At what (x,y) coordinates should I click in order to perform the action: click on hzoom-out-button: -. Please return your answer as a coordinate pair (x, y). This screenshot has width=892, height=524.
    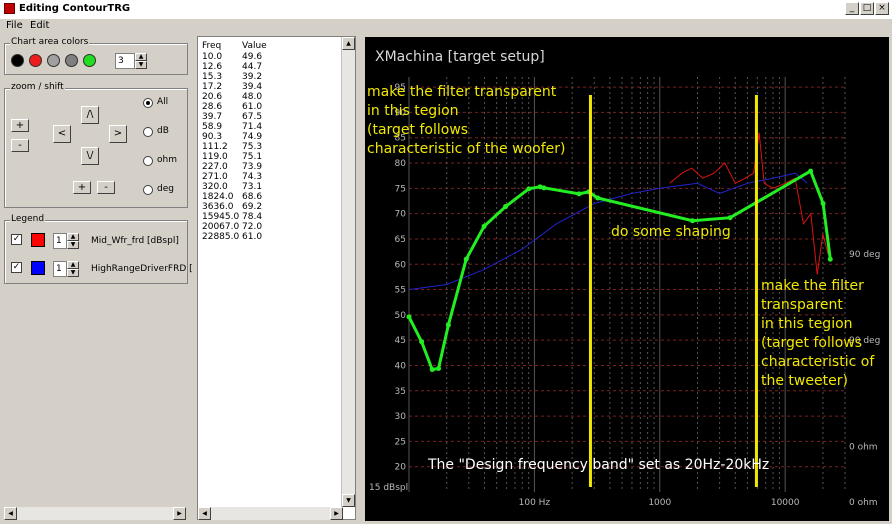
    Looking at the image, I should click on (106, 187).